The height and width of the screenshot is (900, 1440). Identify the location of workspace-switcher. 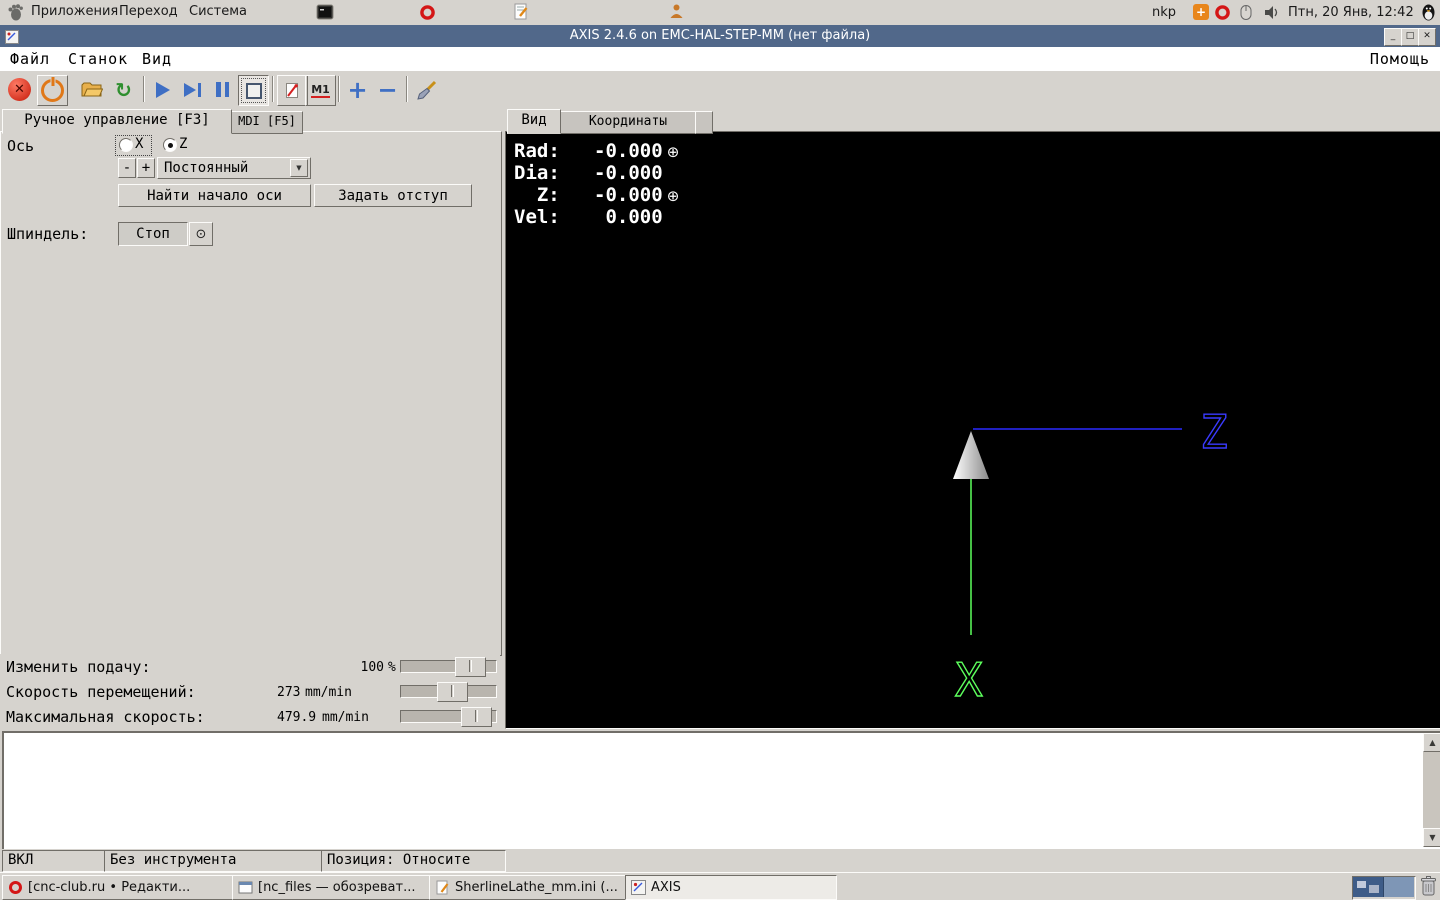
(1384, 888).